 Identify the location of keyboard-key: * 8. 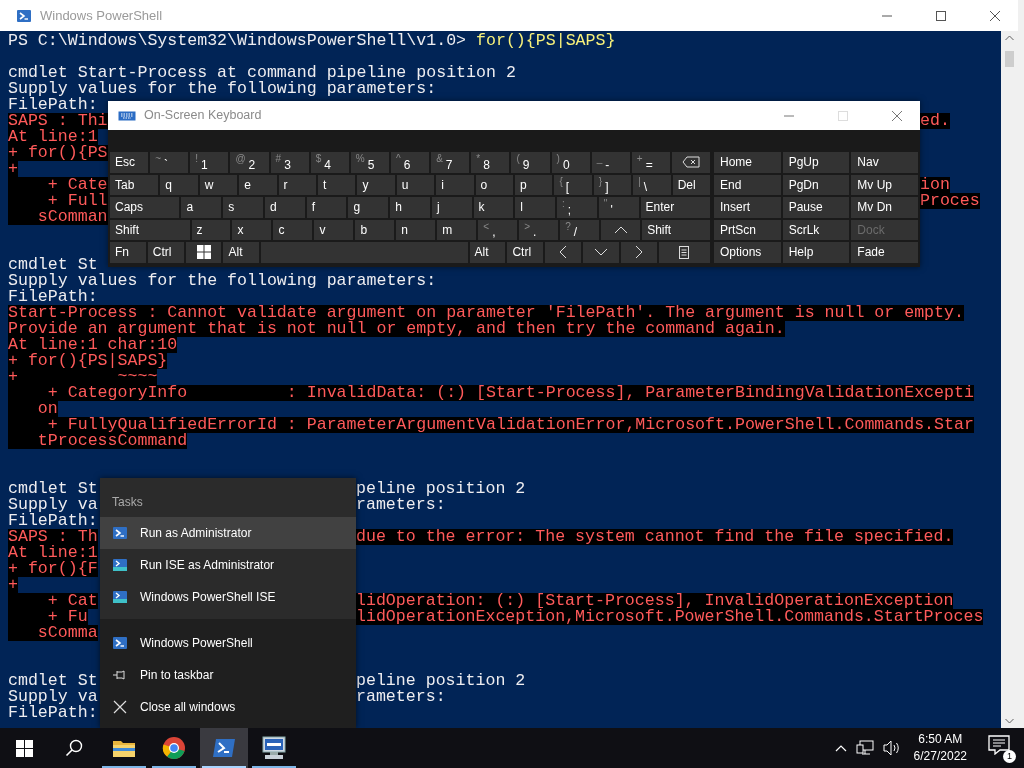
(490, 162).